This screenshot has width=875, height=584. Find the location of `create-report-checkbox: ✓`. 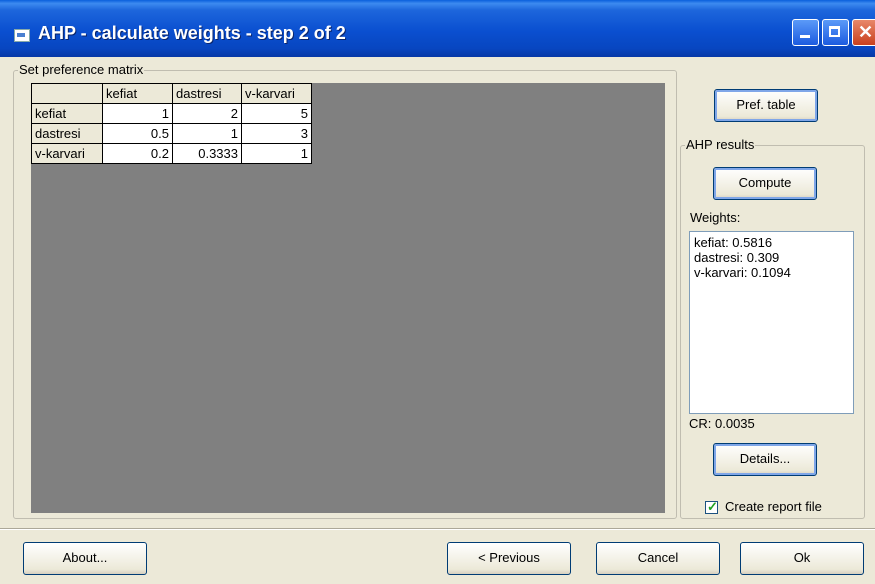

create-report-checkbox: ✓ is located at coordinates (711, 506).